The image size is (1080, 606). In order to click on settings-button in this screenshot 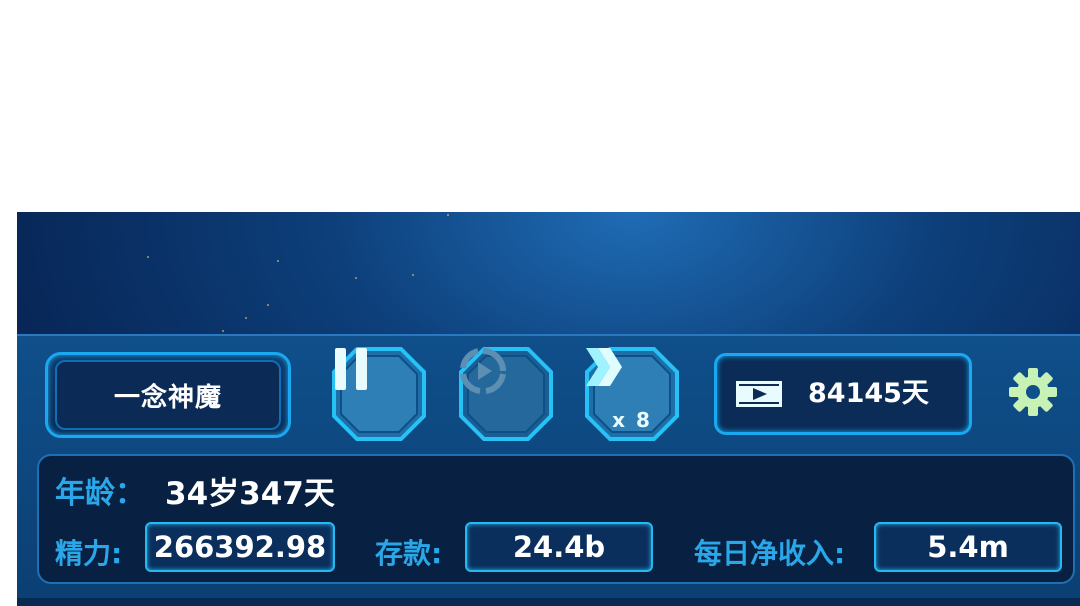, I will do `click(1033, 392)`.